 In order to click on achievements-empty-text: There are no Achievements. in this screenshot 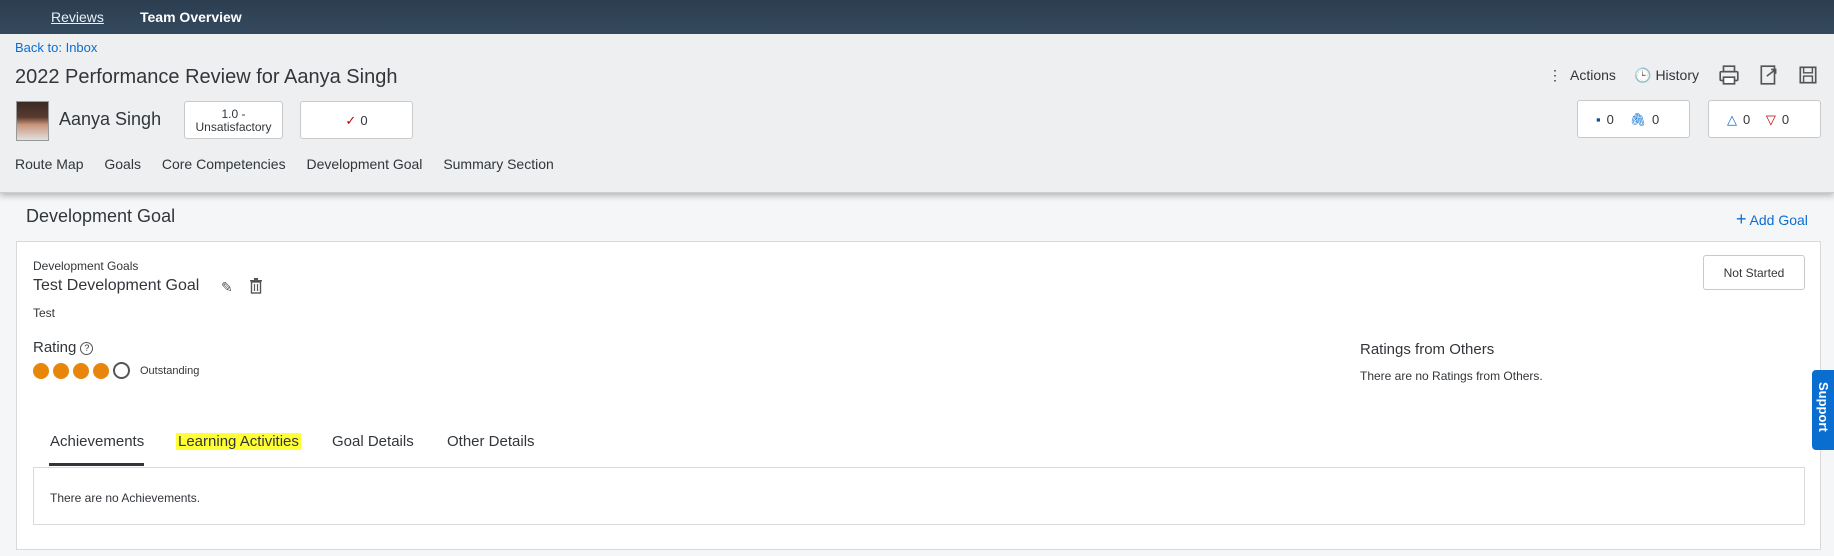, I will do `click(125, 498)`.